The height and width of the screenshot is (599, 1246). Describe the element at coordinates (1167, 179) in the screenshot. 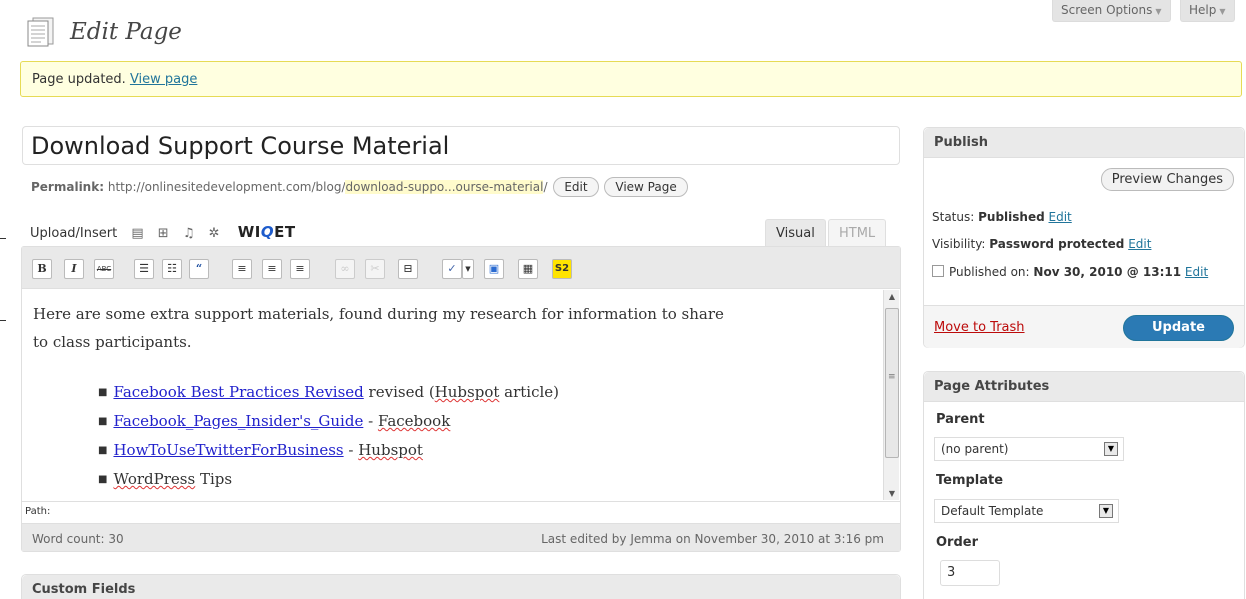

I see `preview-changes-button: Preview Changes` at that location.